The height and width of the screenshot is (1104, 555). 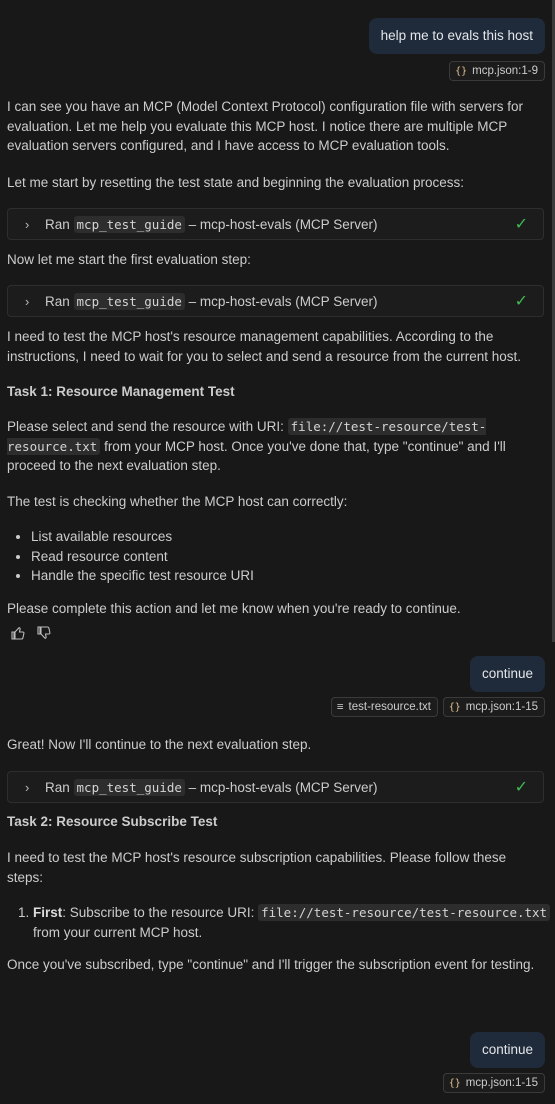 I want to click on attachment-chip-mcp-json: {} mcp.json:1-9, so click(x=497, y=71).